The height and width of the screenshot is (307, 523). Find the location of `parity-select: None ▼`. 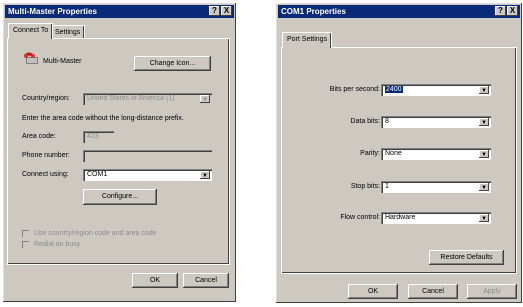

parity-select: None ▼ is located at coordinates (436, 154).